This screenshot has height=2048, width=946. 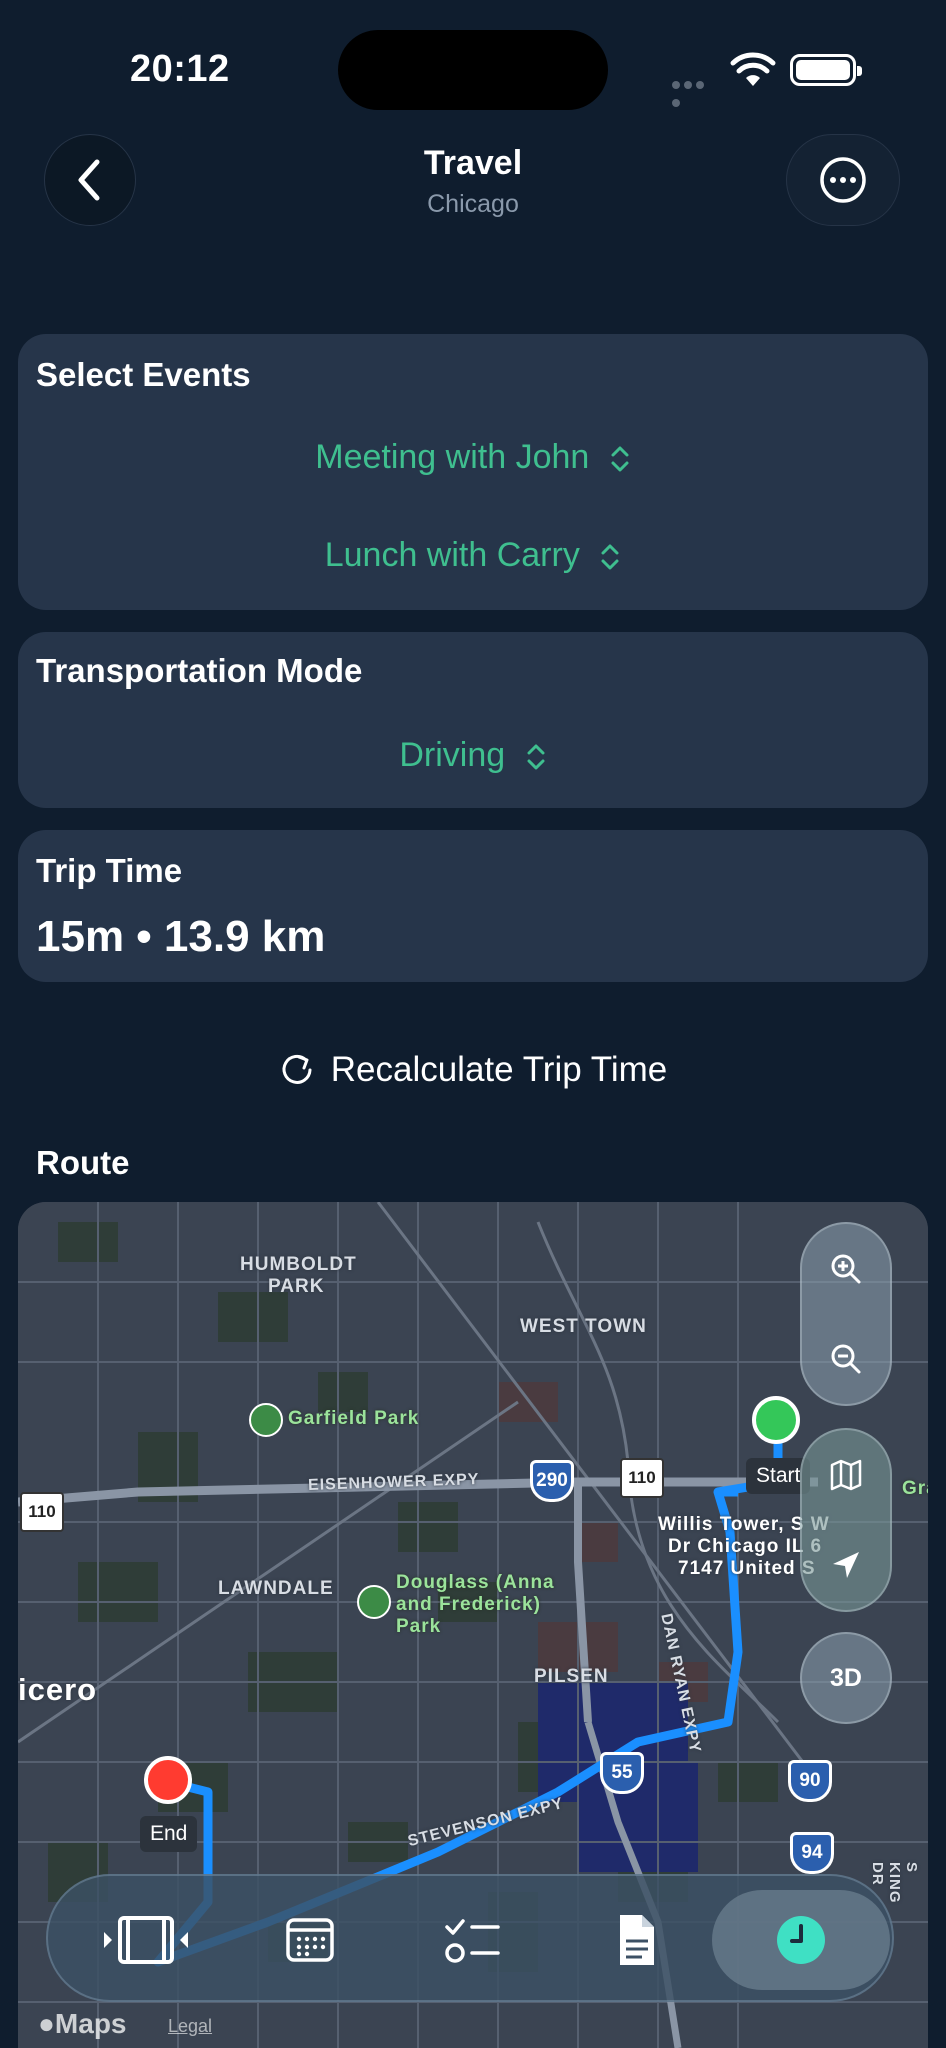 What do you see at coordinates (276, 1588) in the screenshot?
I see `map-label-lawndale: LAWNDALE` at bounding box center [276, 1588].